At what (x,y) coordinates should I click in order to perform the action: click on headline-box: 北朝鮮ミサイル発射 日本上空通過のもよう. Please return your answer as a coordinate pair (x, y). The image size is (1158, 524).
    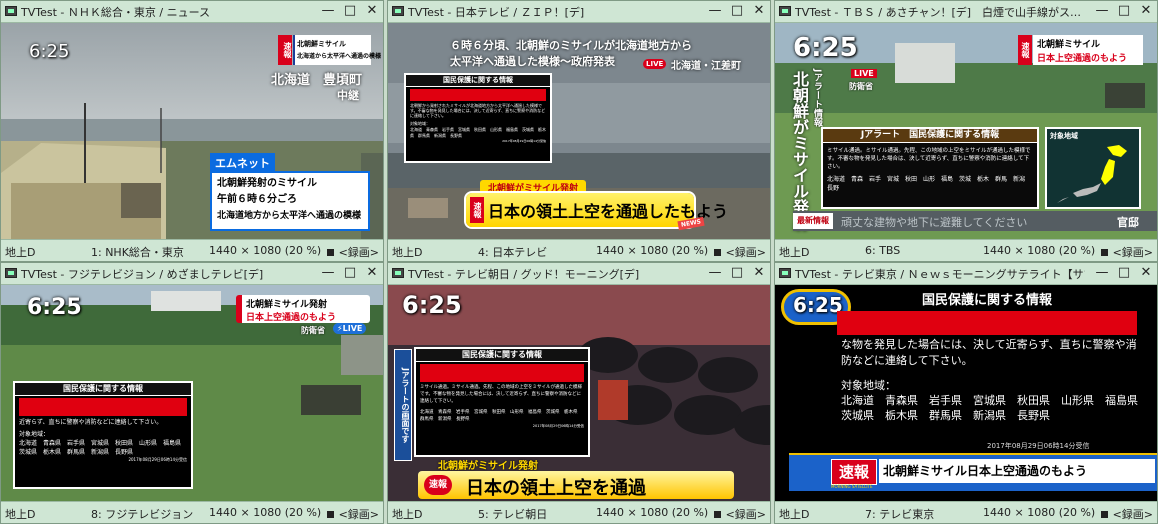
    Looking at the image, I should click on (303, 309).